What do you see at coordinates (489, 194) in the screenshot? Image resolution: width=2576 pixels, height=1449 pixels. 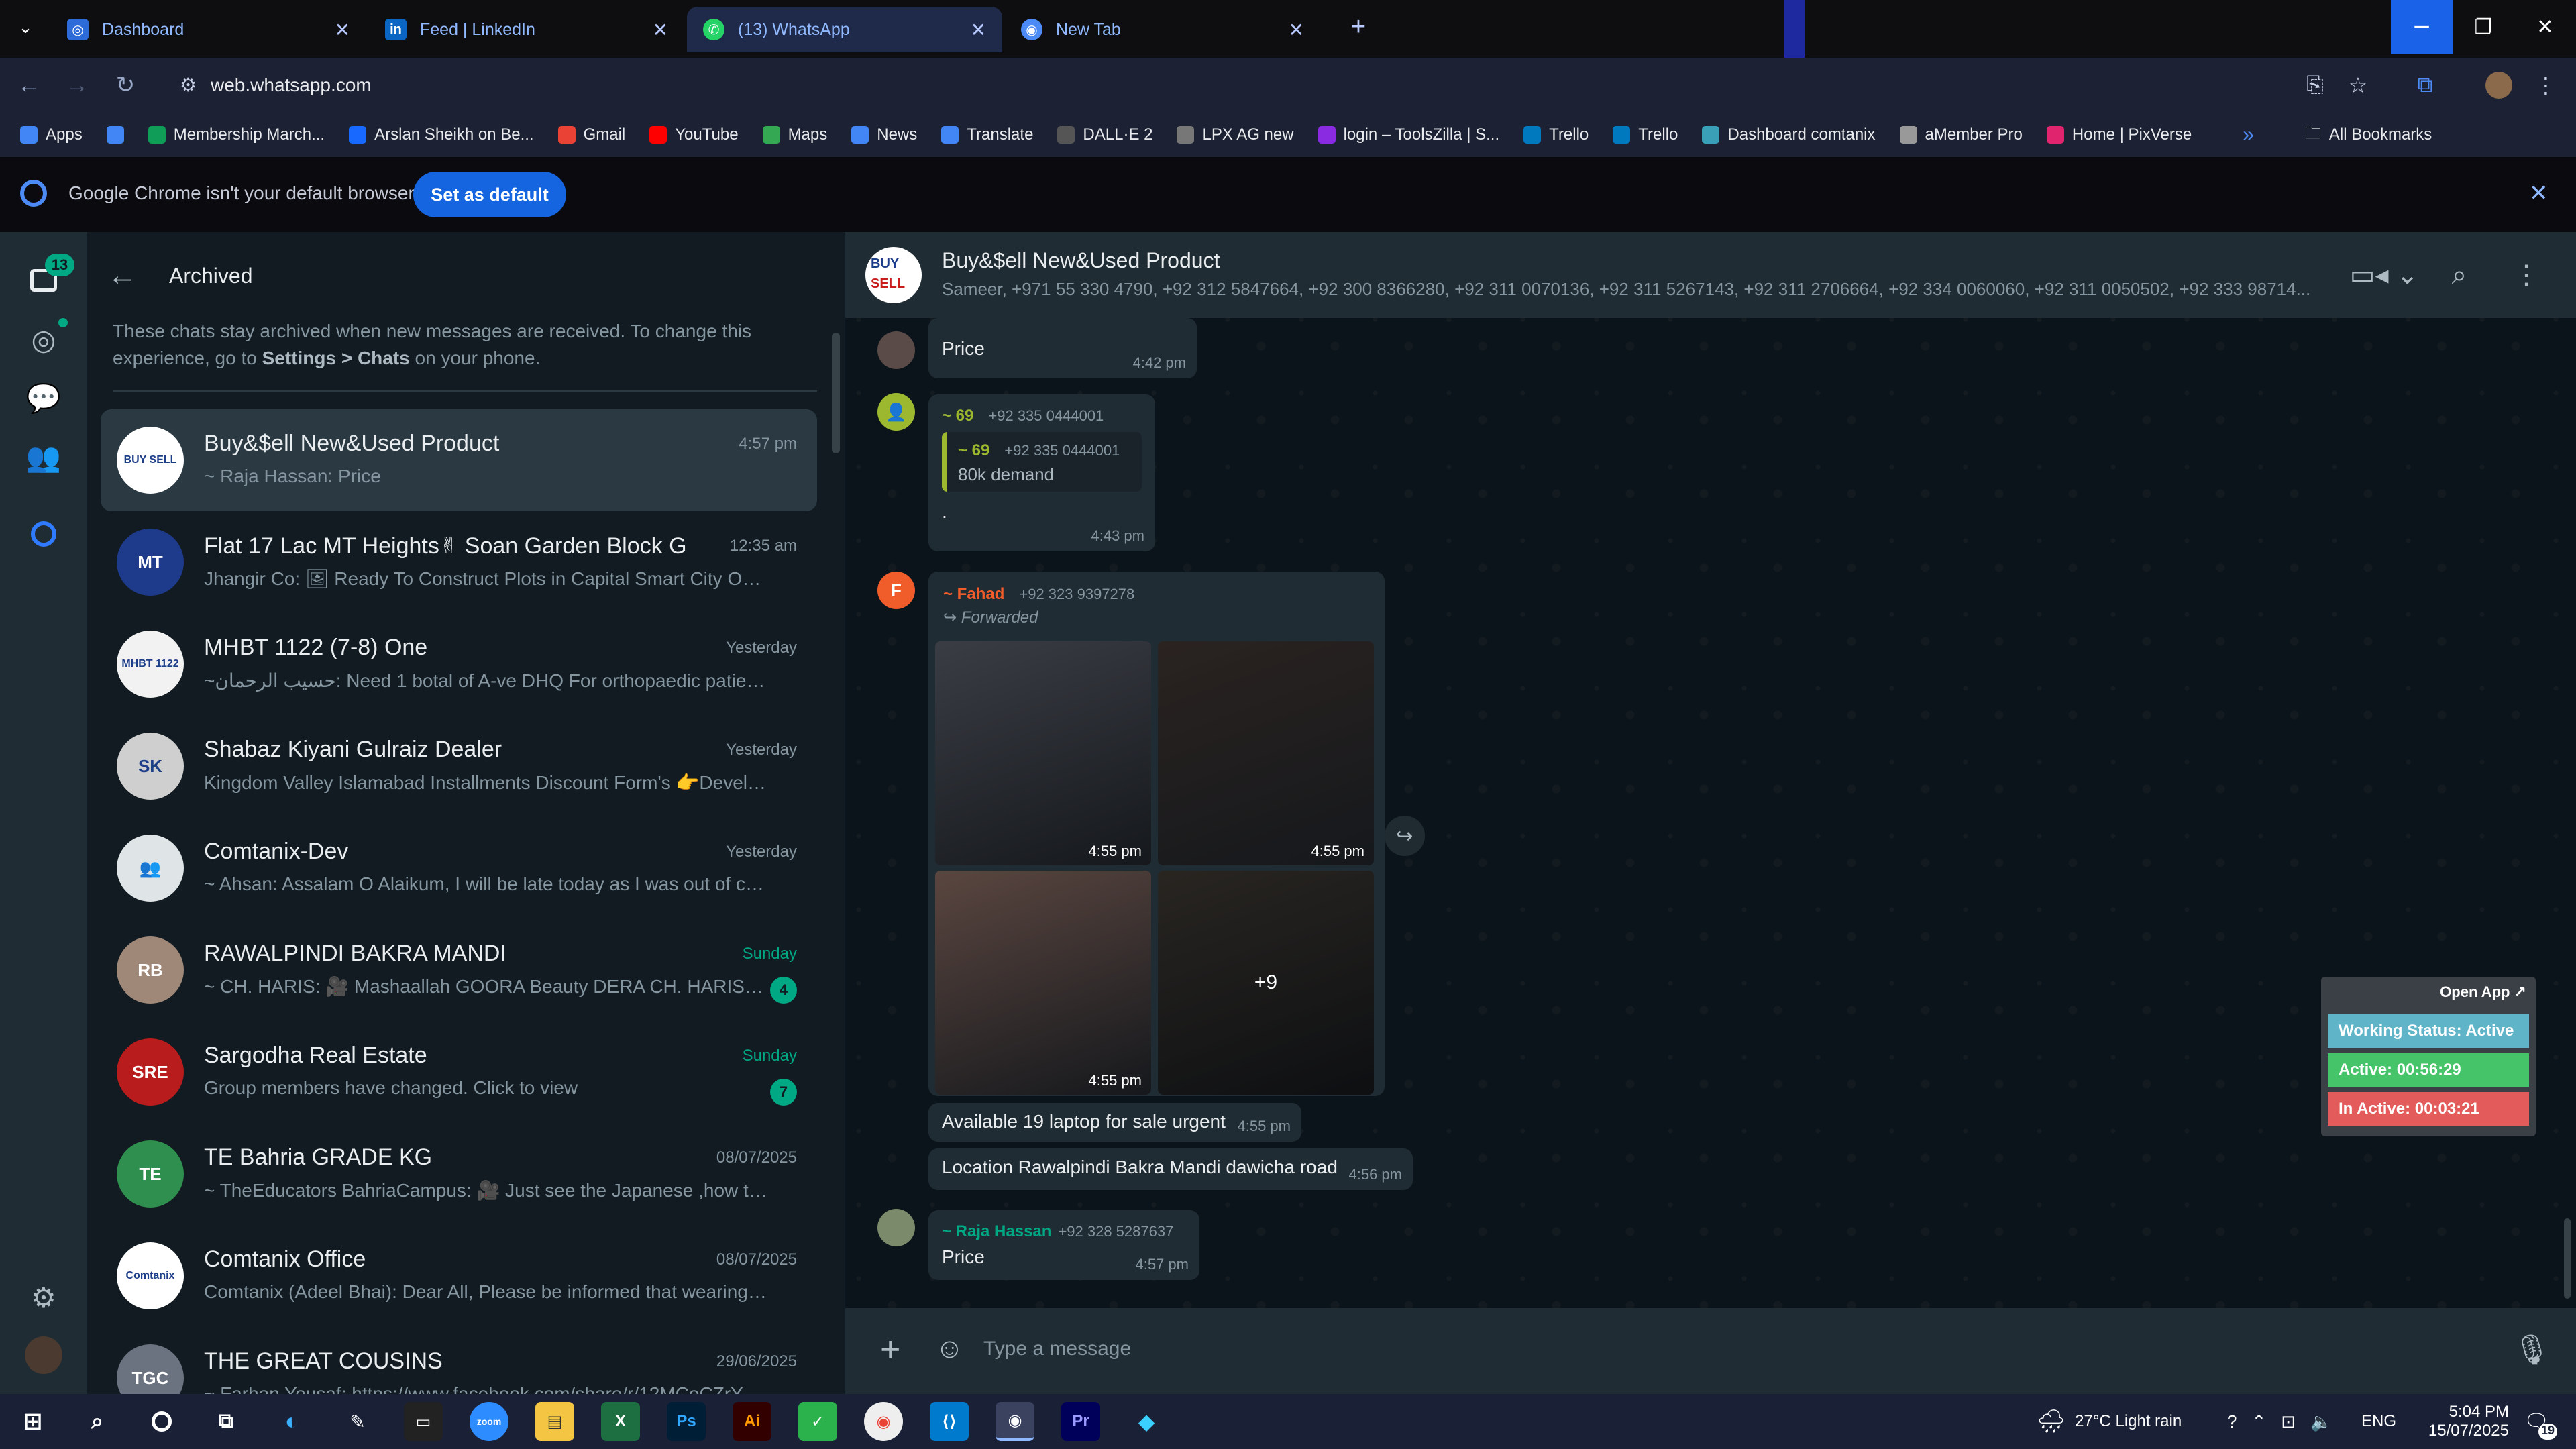 I see `set-as-default-button: Set as default` at bounding box center [489, 194].